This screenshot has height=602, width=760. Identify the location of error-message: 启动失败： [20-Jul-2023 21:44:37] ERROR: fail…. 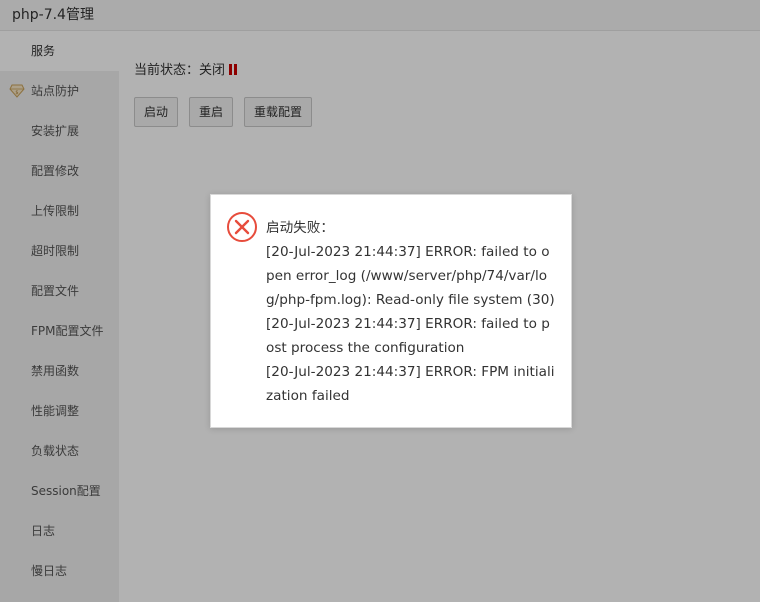
(411, 312).